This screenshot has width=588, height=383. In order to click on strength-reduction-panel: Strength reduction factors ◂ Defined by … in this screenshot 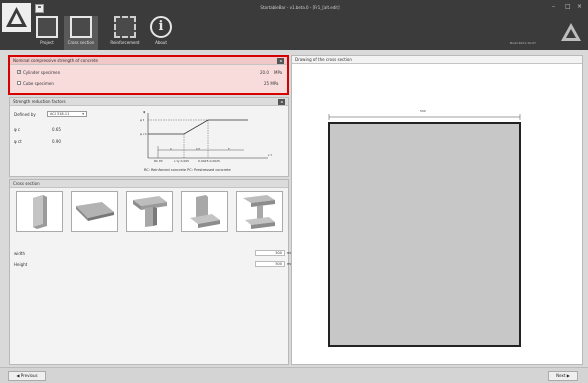, I will do `click(149, 137)`.